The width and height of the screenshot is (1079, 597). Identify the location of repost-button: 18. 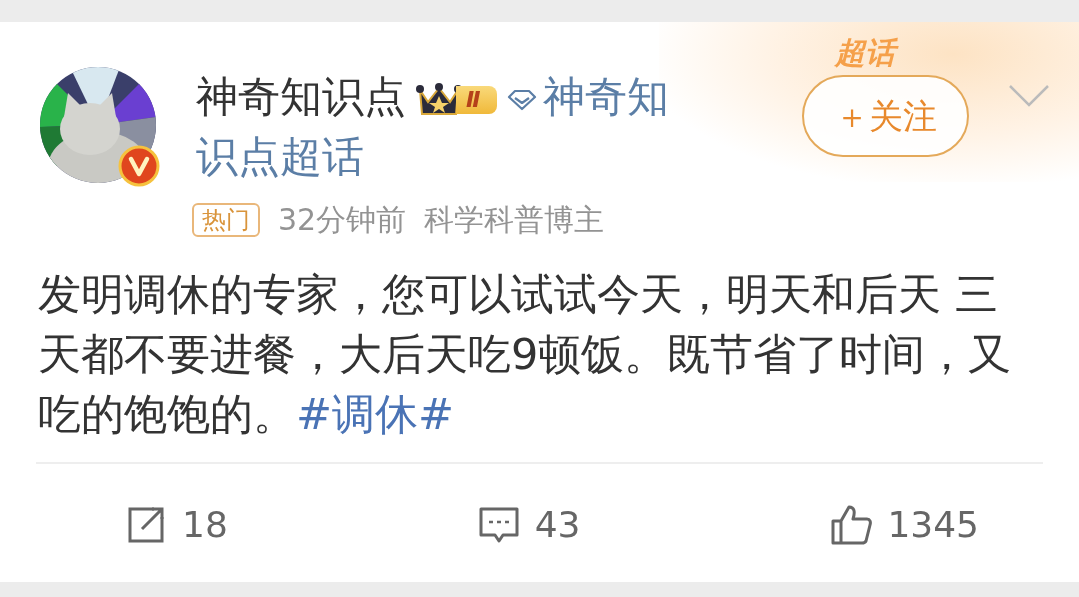
(176, 525).